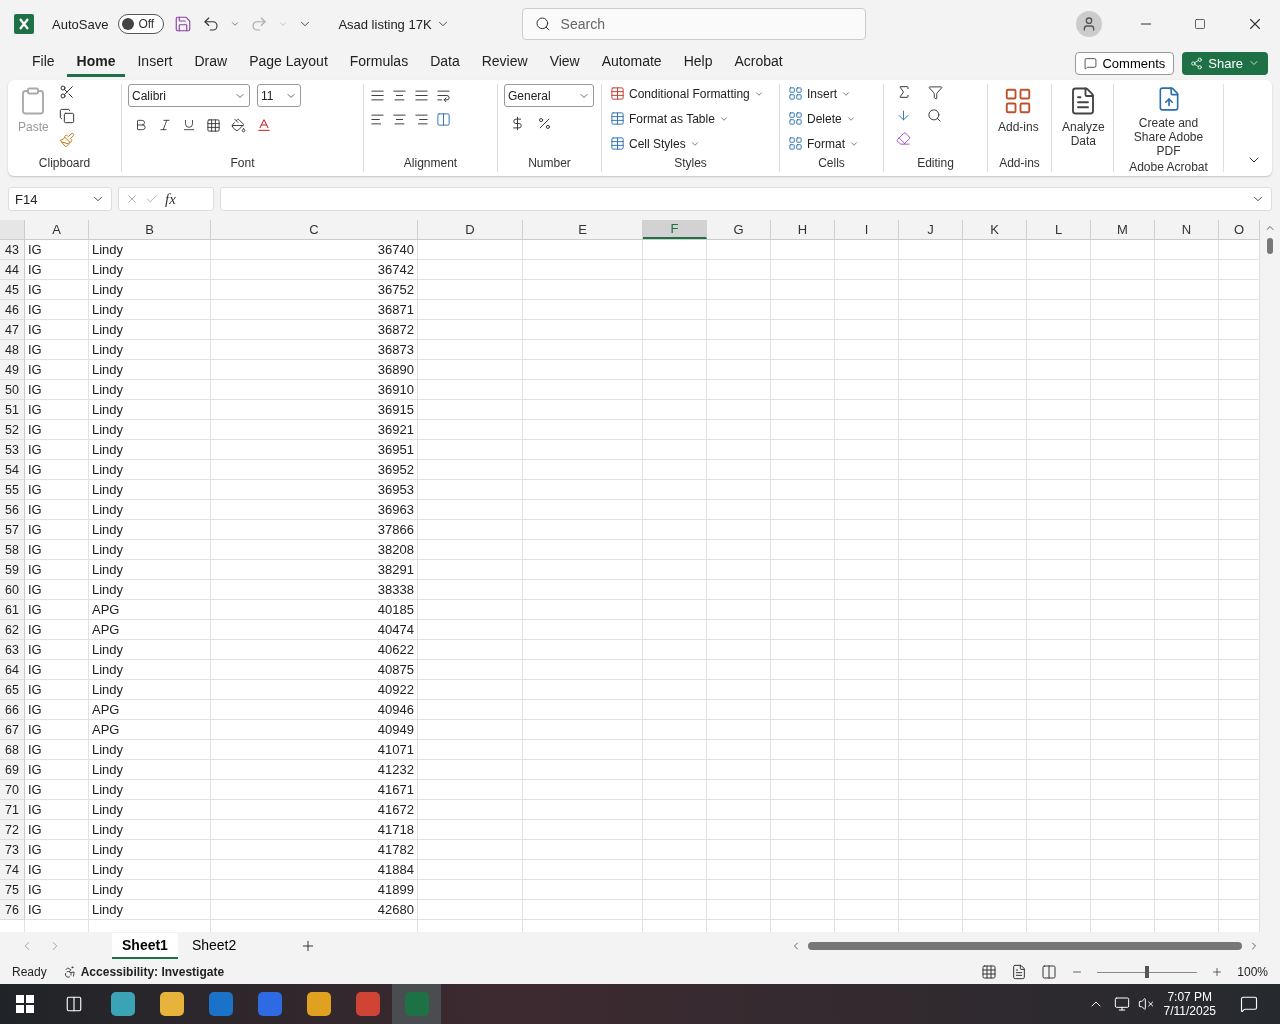 The height and width of the screenshot is (1024, 1280). Describe the element at coordinates (66, 140) in the screenshot. I see `paintbrush-icon` at that location.